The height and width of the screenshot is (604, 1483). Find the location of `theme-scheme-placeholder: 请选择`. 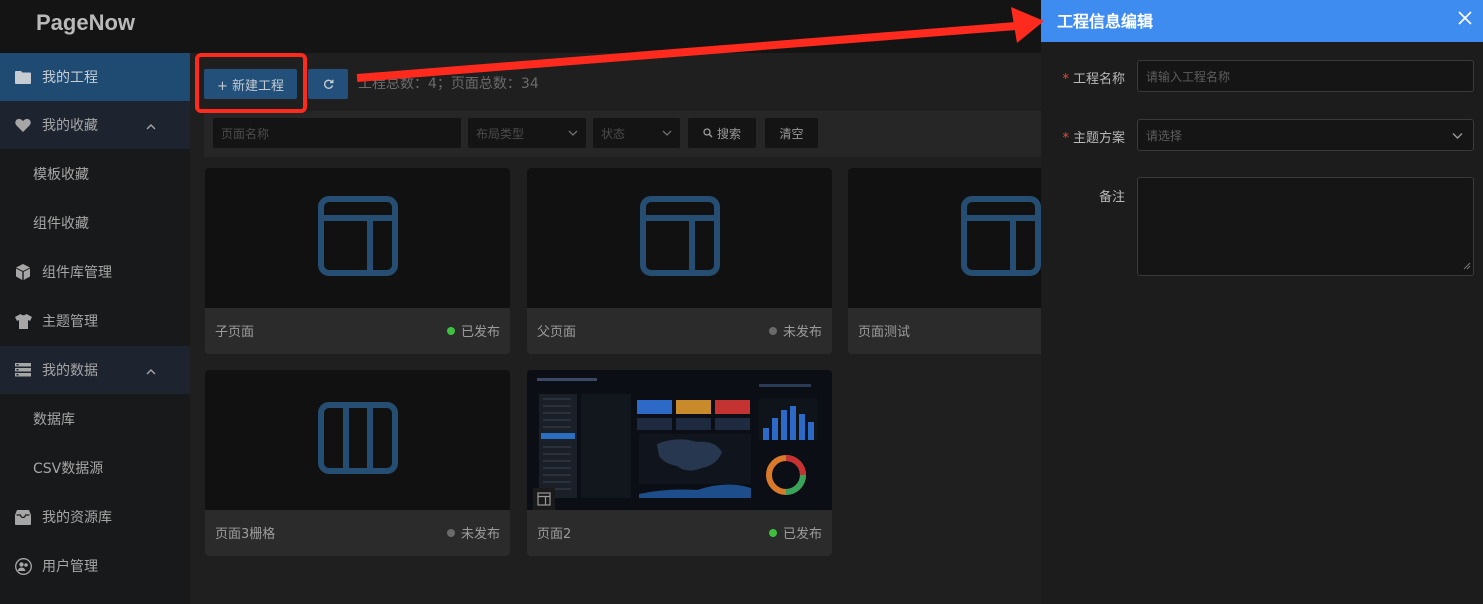

theme-scheme-placeholder: 请选择 is located at coordinates (1164, 135).